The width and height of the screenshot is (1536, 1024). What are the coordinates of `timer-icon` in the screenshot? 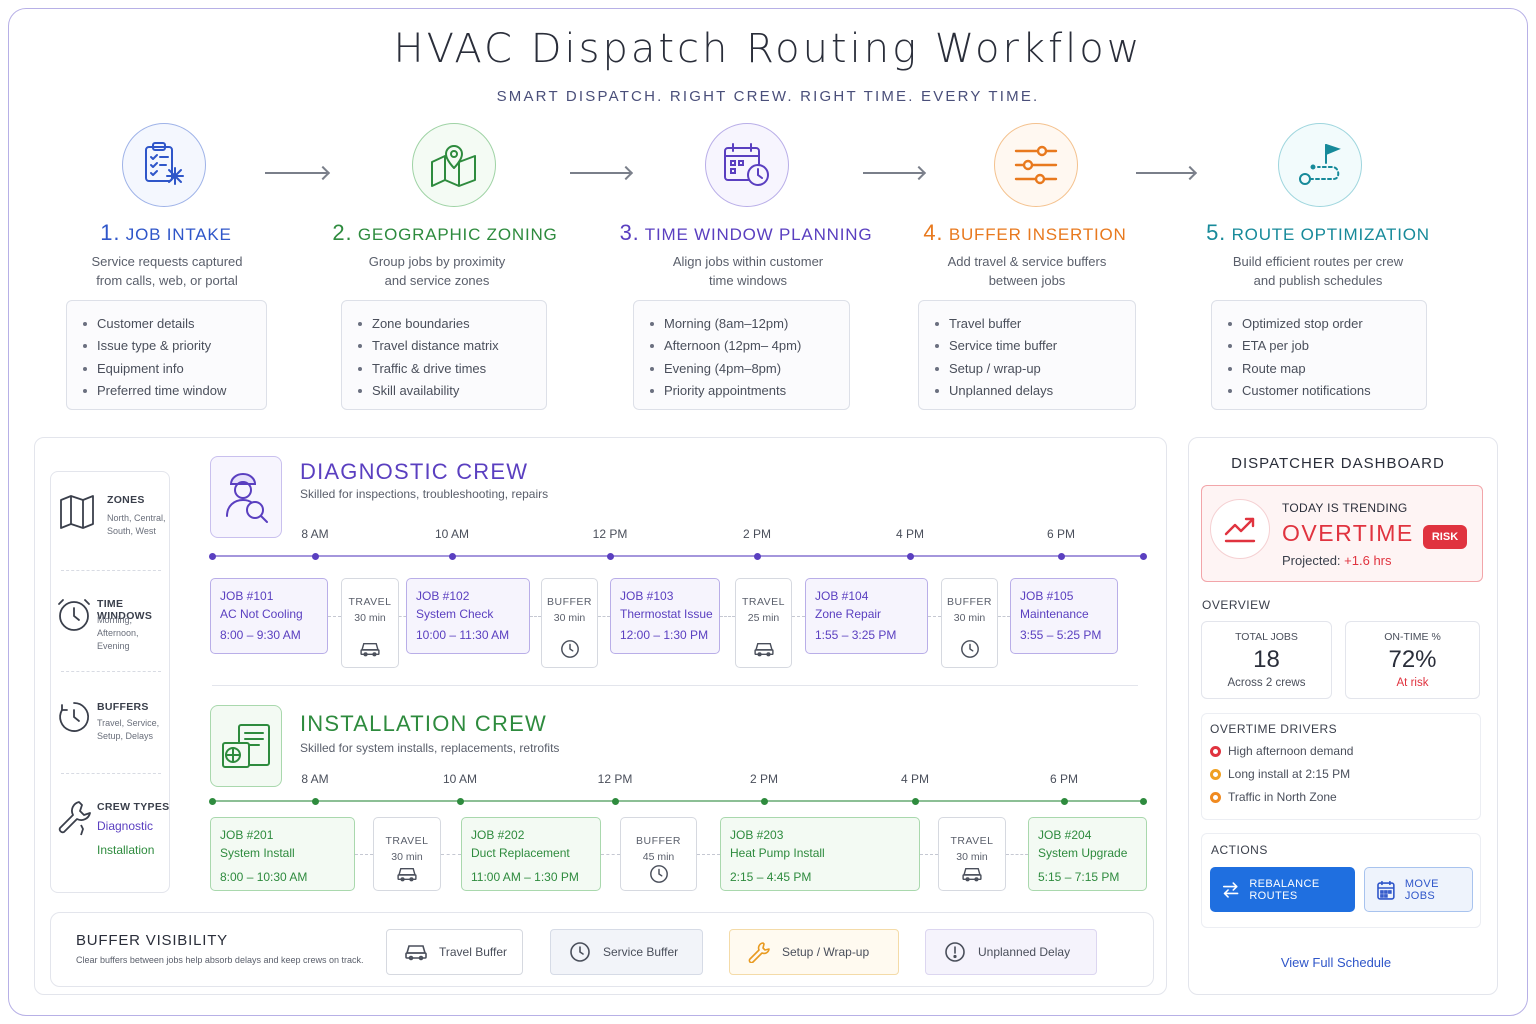 It's located at (74, 717).